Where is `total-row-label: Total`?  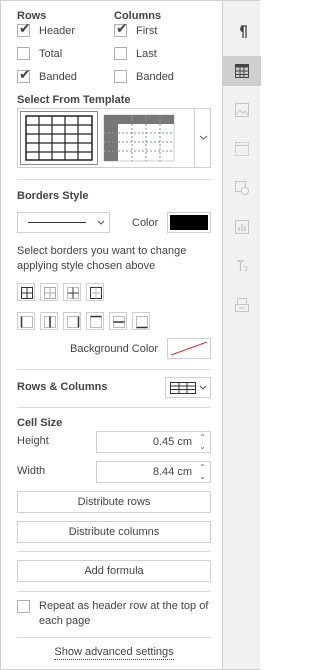
total-row-label: Total is located at coordinates (51, 54).